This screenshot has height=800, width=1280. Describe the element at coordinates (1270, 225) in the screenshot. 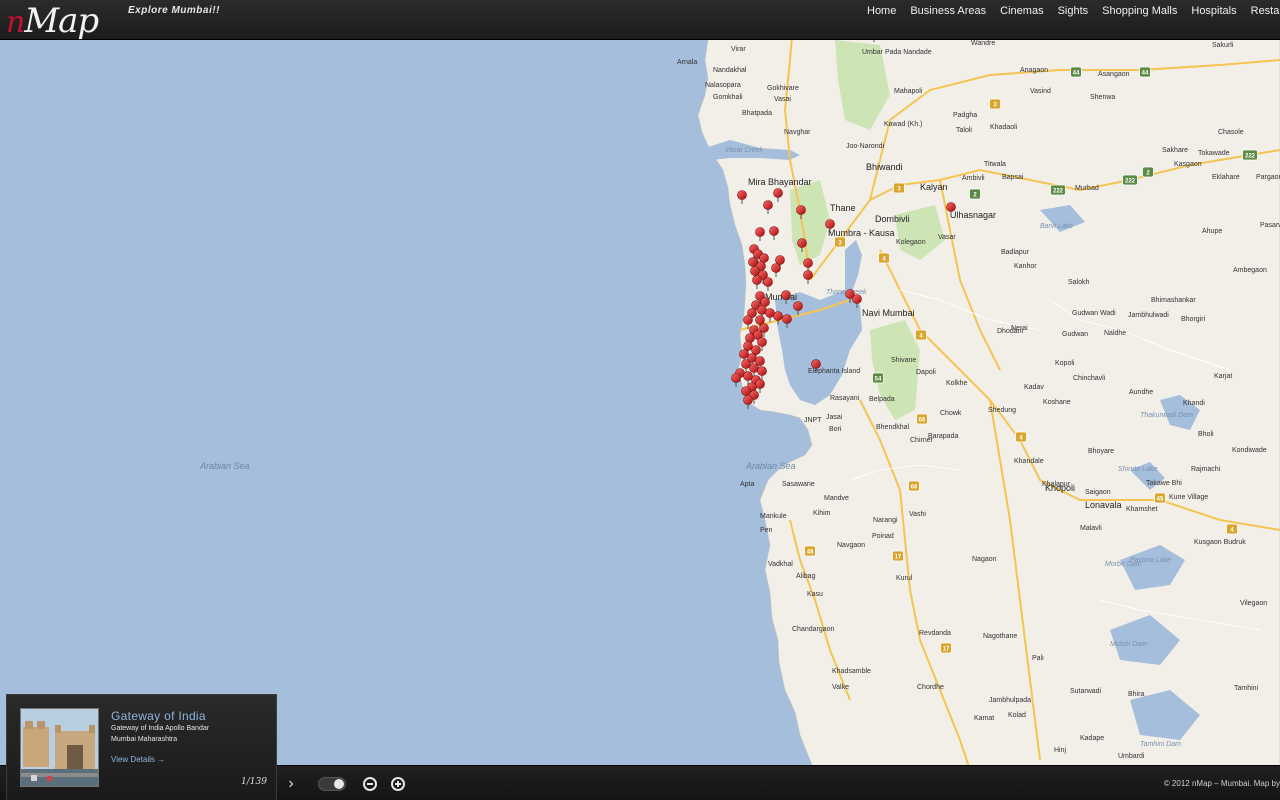

I see `place-label: Pasarwadi` at that location.